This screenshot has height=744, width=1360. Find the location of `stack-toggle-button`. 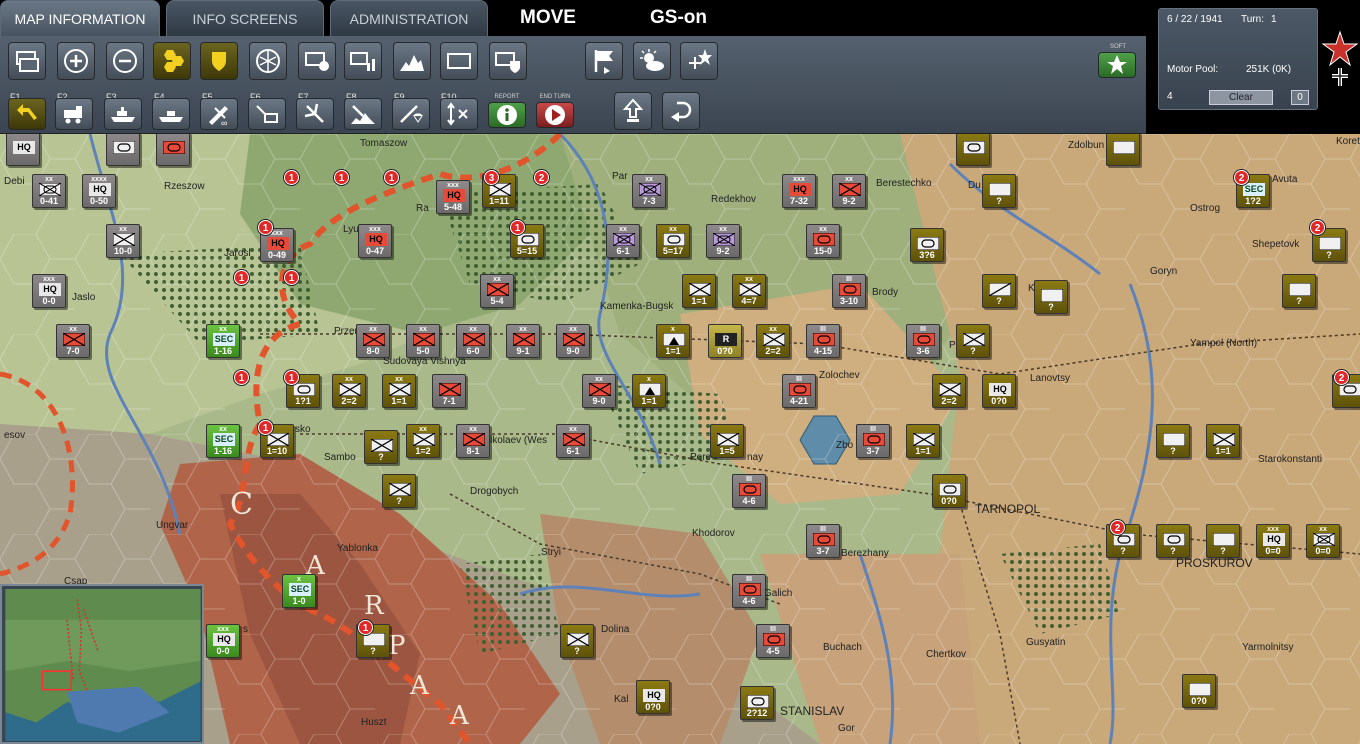

stack-toggle-button is located at coordinates (27, 61).